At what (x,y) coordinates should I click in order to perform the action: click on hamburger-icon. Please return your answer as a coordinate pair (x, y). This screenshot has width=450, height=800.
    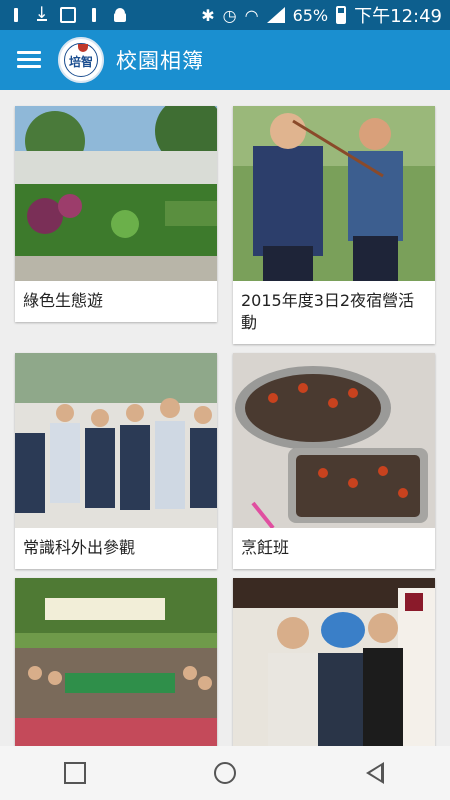
    Looking at the image, I should click on (29, 60).